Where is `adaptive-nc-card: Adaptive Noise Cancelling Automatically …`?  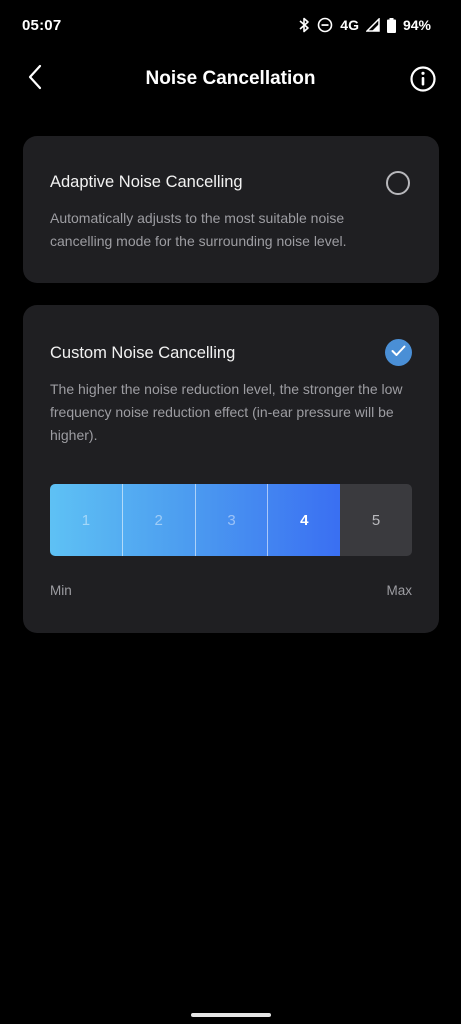
adaptive-nc-card: Adaptive Noise Cancelling Automatically … is located at coordinates (231, 209).